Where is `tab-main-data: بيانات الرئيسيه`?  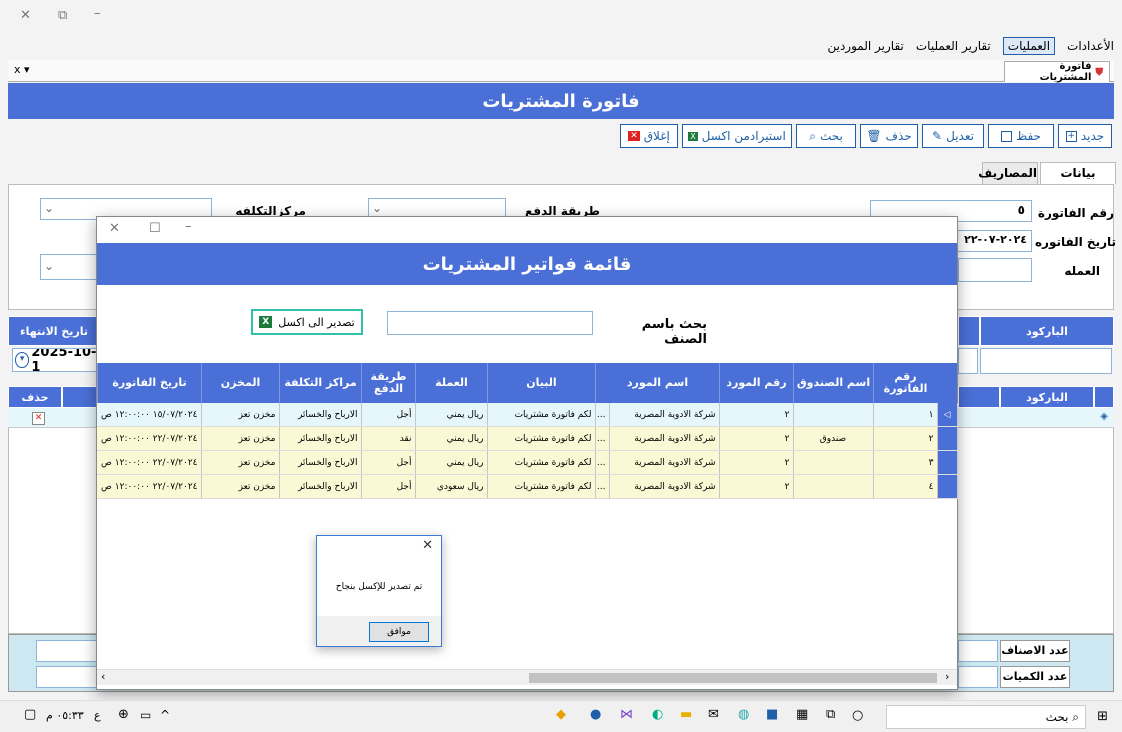 tab-main-data: بيانات الرئيسيه is located at coordinates (1078, 181).